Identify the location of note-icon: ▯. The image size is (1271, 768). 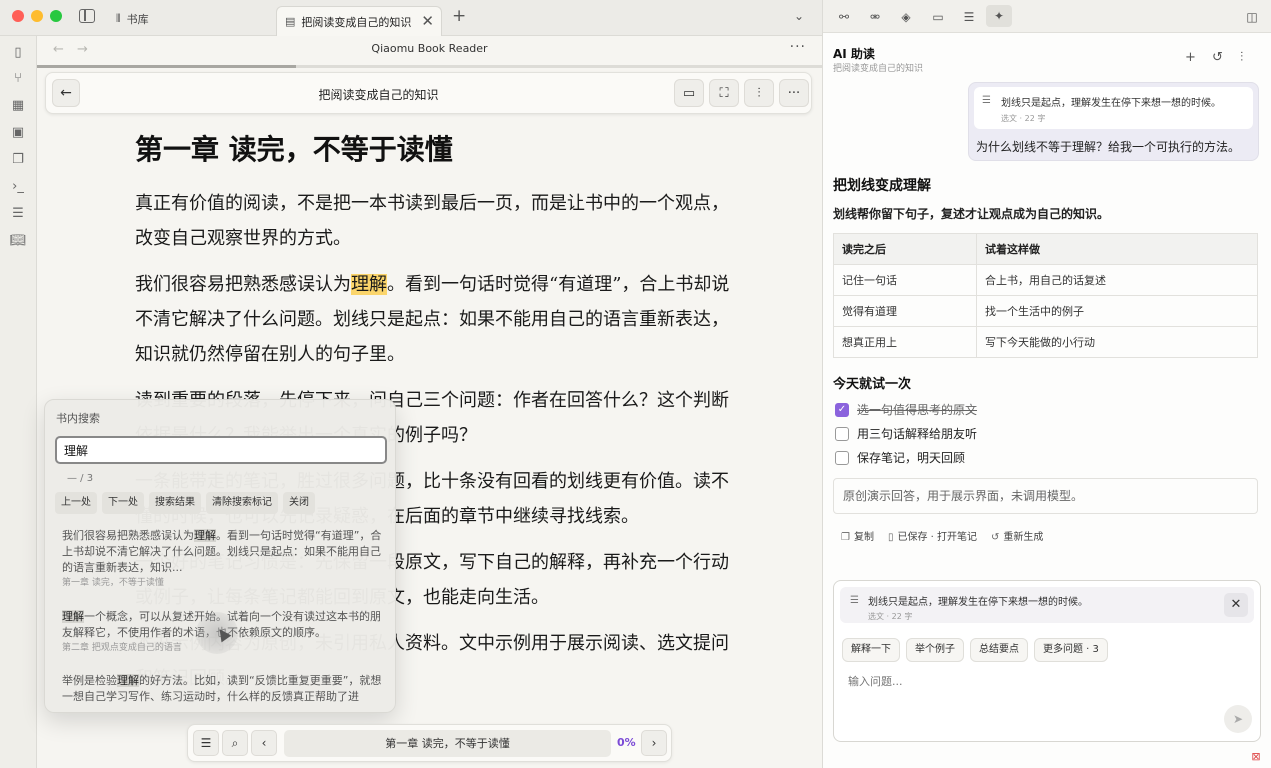
(890, 537).